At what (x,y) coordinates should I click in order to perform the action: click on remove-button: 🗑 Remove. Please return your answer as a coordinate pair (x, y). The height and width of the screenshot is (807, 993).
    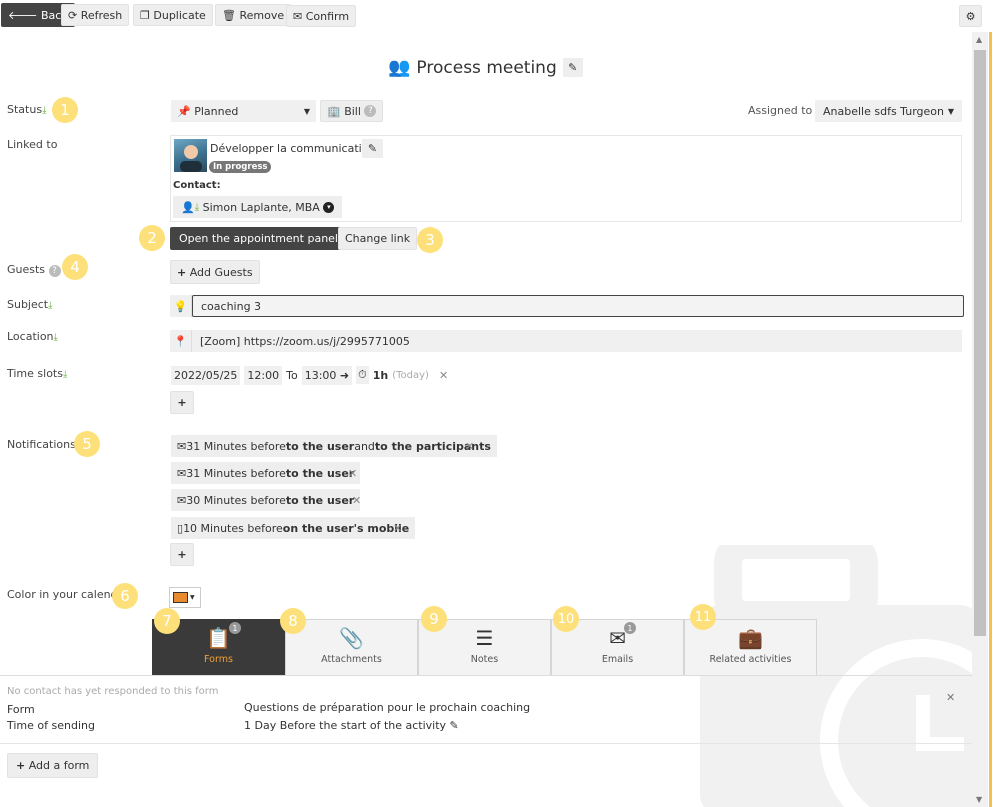
    Looking at the image, I should click on (253, 15).